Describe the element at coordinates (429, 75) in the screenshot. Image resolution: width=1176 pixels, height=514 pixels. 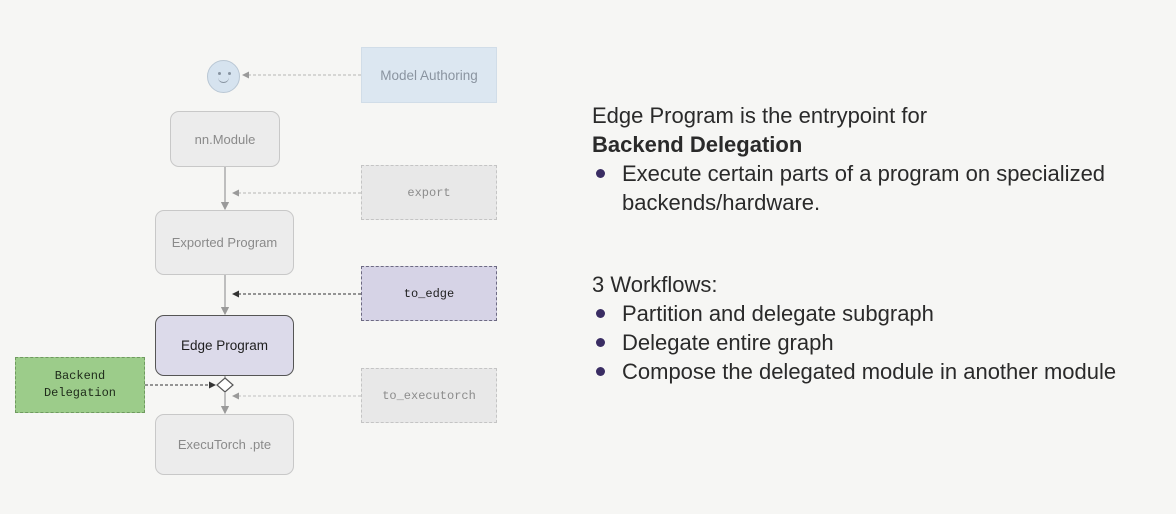
I see `model-authoring-box: Model Authoring` at that location.